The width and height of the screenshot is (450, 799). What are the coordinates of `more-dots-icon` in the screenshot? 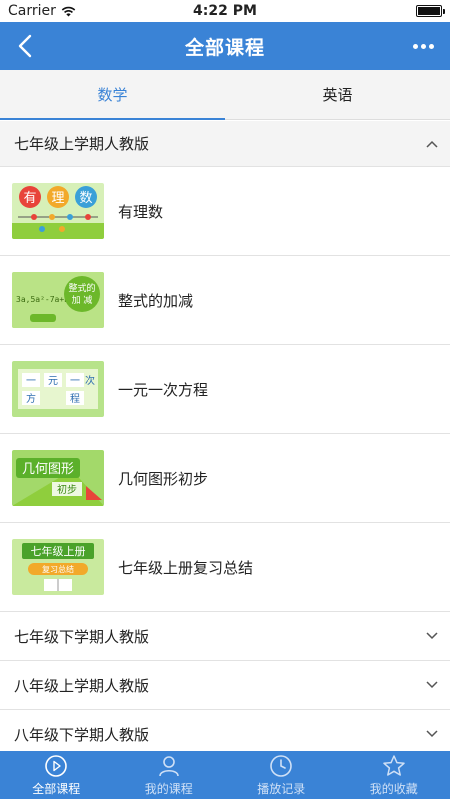 It's located at (415, 46).